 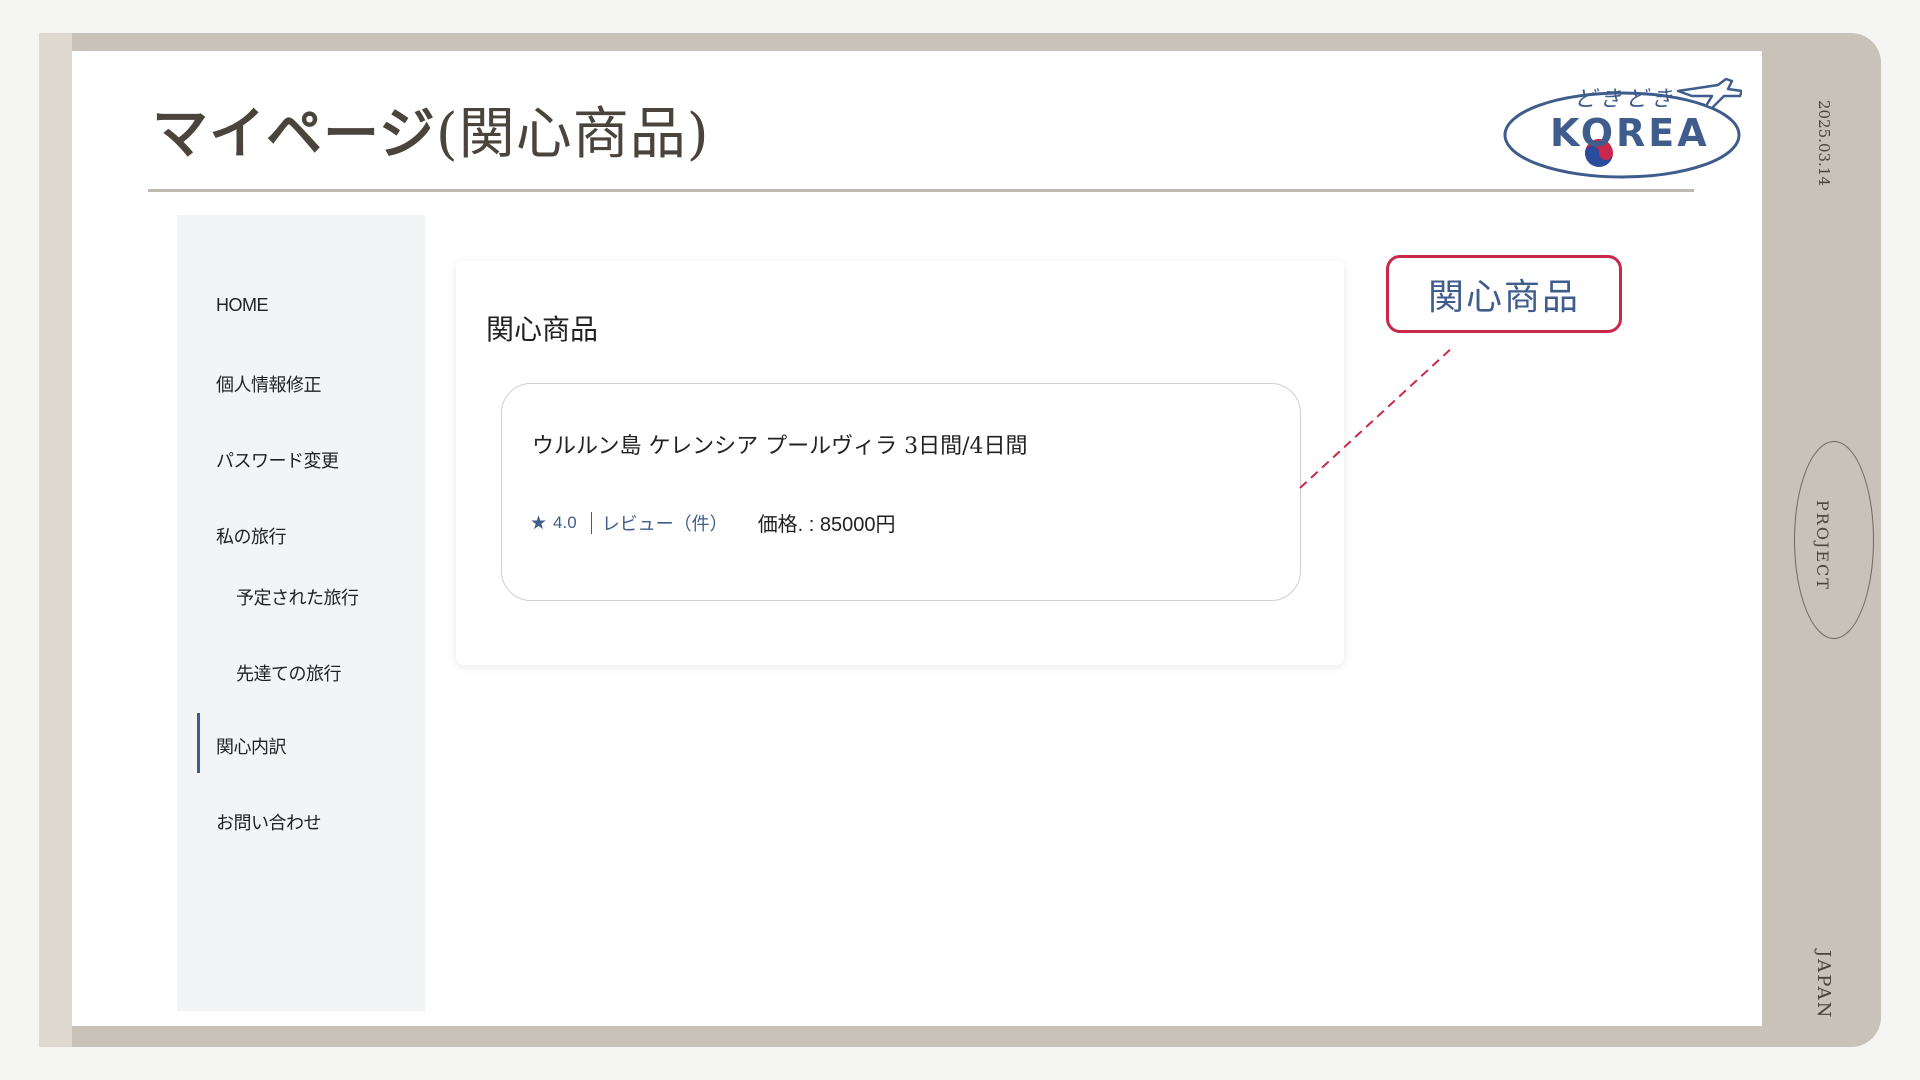 What do you see at coordinates (1503, 297) in the screenshot?
I see `annotation-label: 関心商品` at bounding box center [1503, 297].